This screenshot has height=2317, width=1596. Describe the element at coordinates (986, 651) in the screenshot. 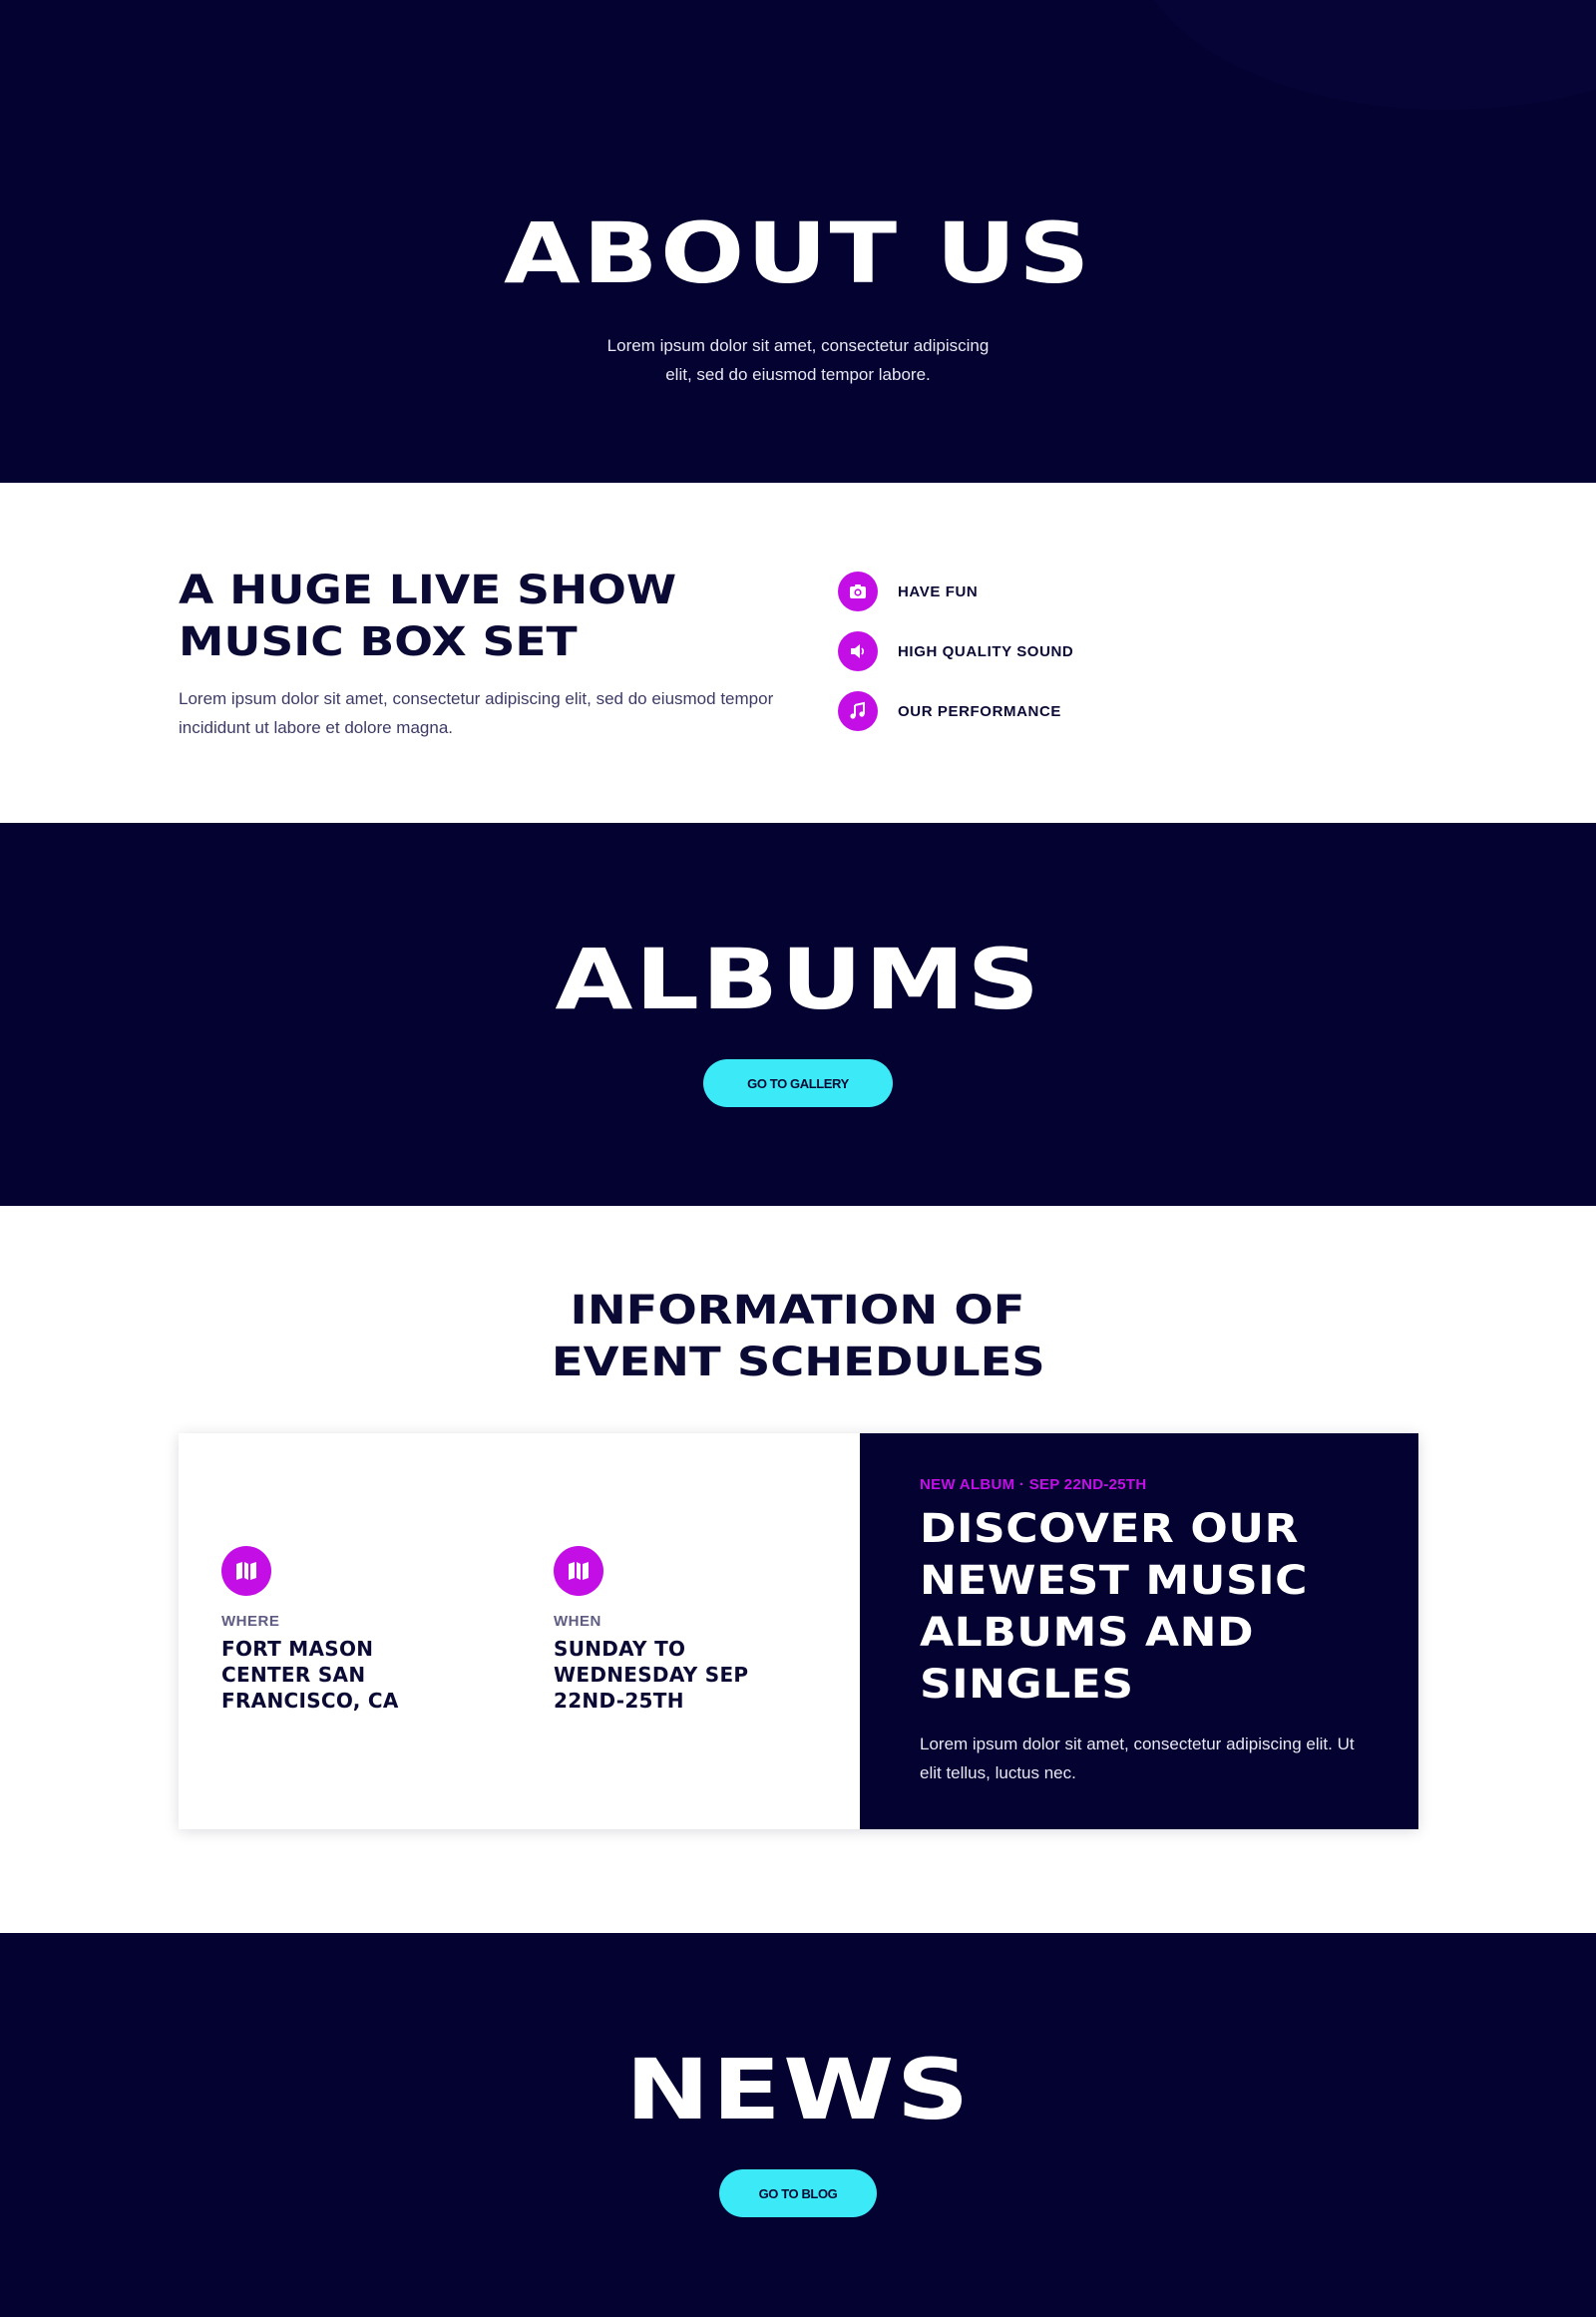

I see `feature-label: HIGH QUALITY SOUND` at that location.